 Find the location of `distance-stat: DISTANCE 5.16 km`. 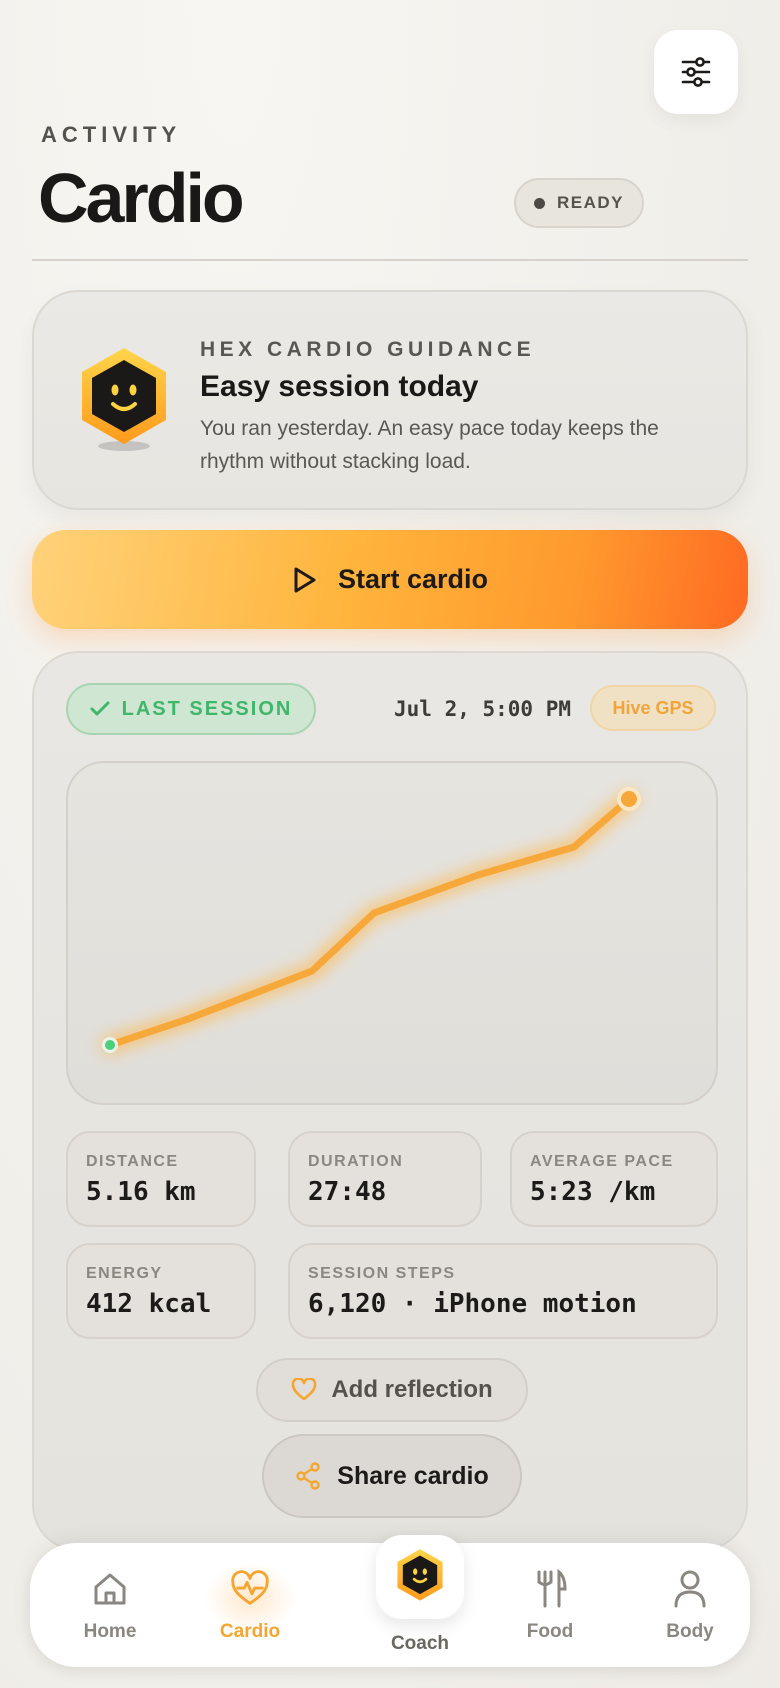

distance-stat: DISTANCE 5.16 km is located at coordinates (161, 1179).